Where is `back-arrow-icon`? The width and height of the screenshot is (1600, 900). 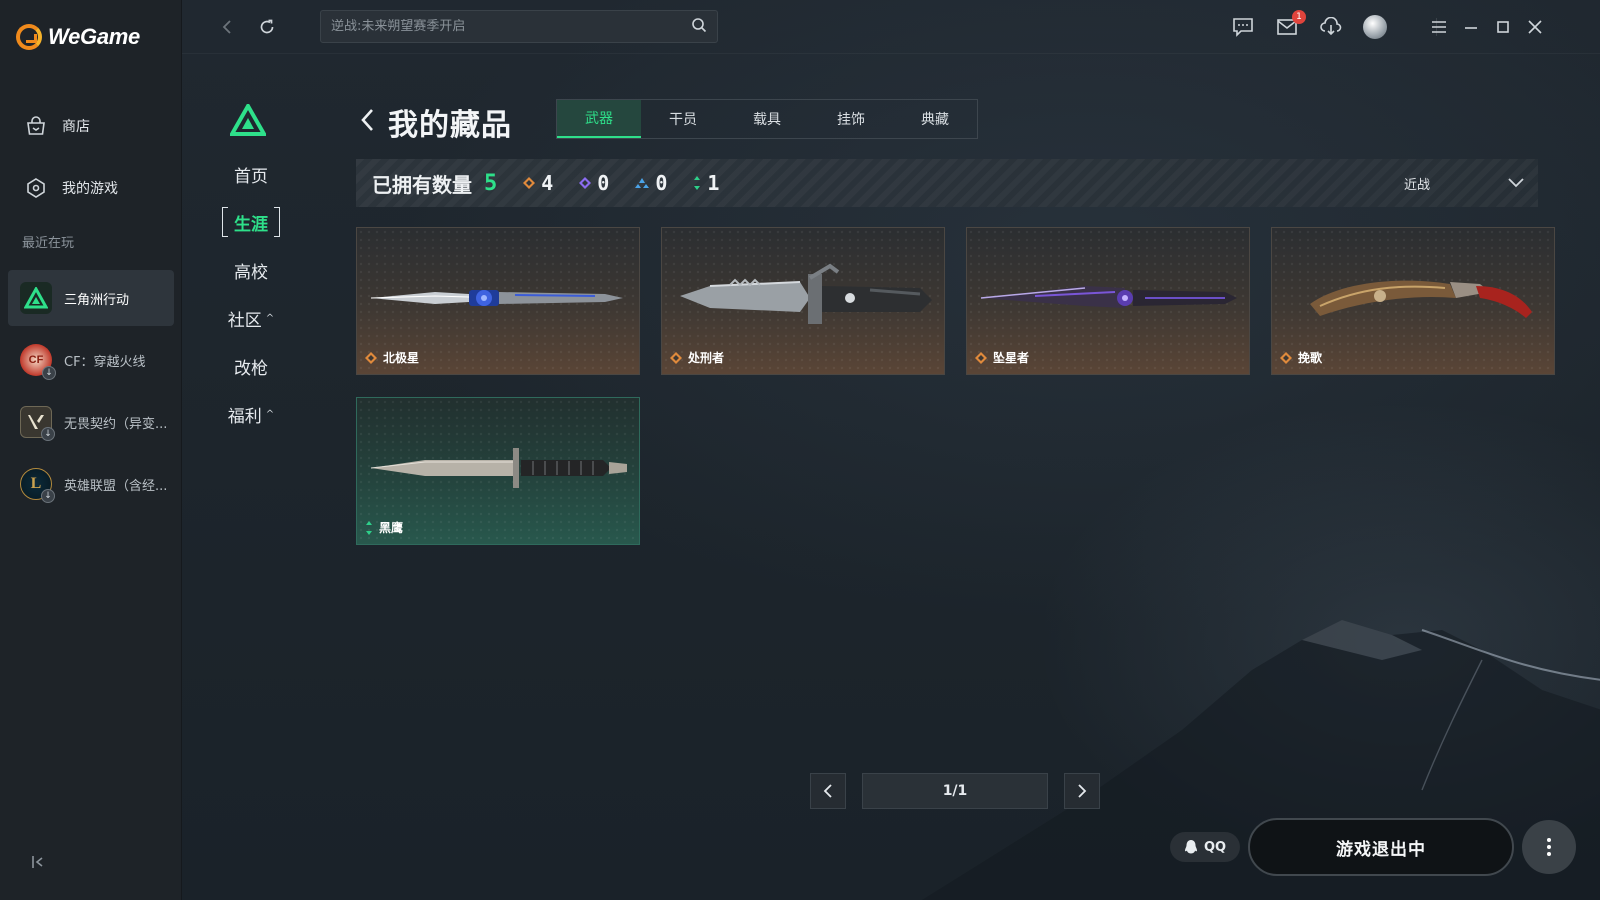
back-arrow-icon is located at coordinates (368, 122).